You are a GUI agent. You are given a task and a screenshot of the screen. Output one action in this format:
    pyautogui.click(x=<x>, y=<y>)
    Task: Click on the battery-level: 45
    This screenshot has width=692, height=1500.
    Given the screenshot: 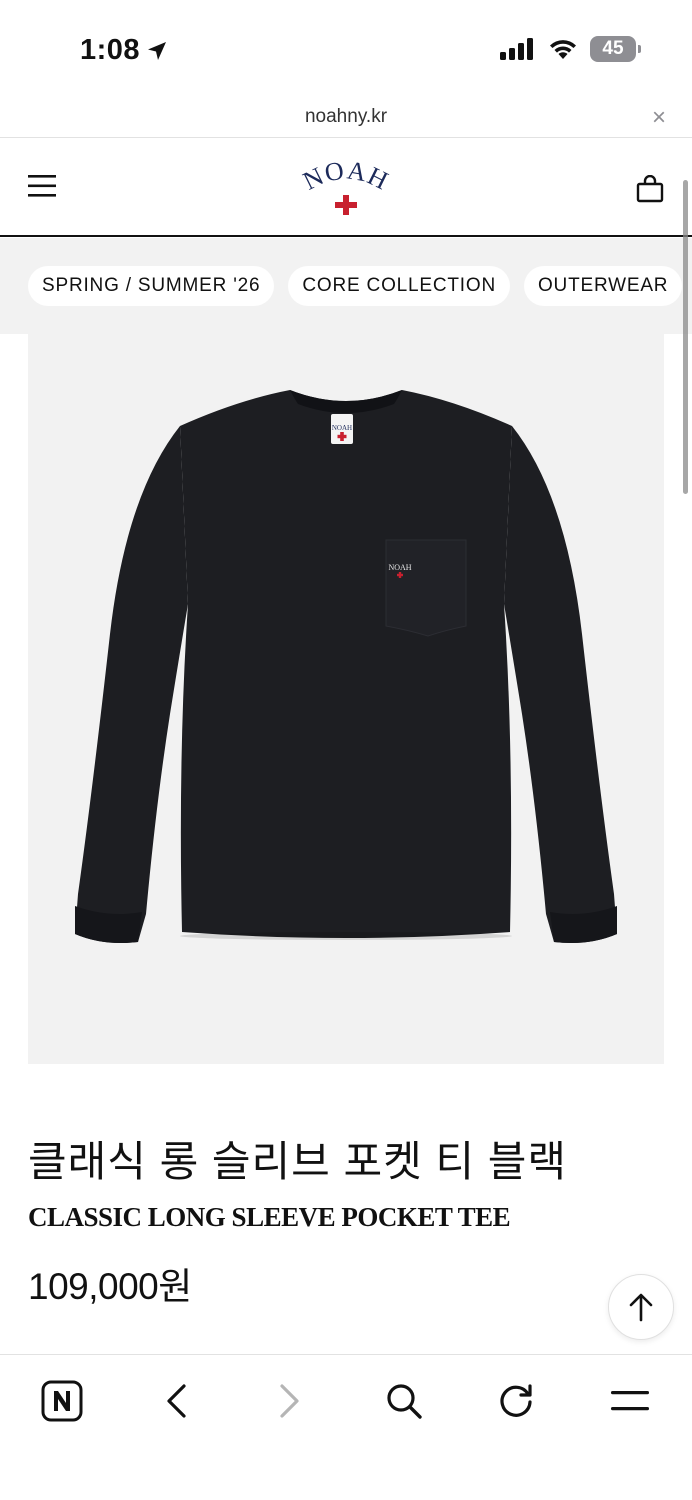 What is the action you would take?
    pyautogui.click(x=613, y=48)
    